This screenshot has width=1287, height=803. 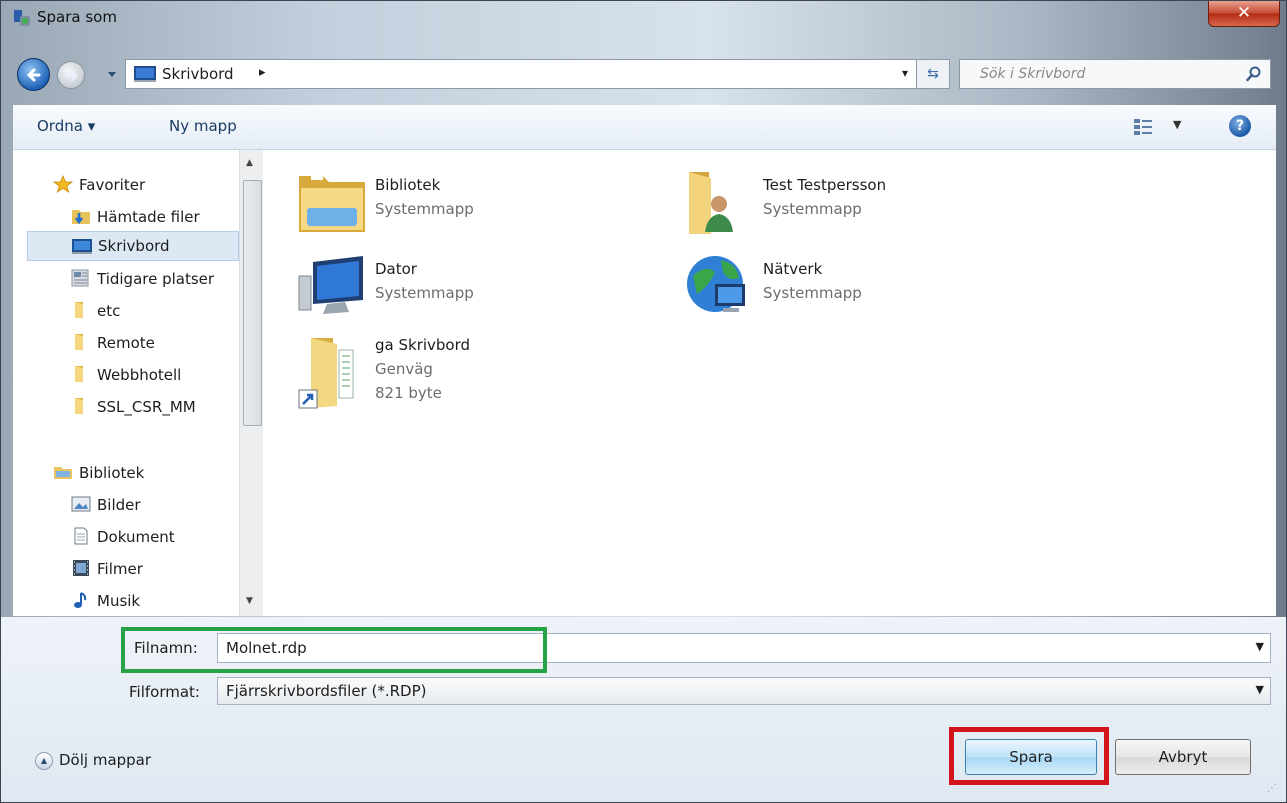 What do you see at coordinates (249, 601) in the screenshot?
I see `scroll-down-icon: ▼` at bounding box center [249, 601].